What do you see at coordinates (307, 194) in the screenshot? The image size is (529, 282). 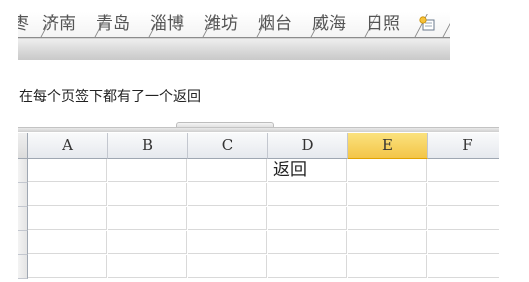 I see `cell-d2` at bounding box center [307, 194].